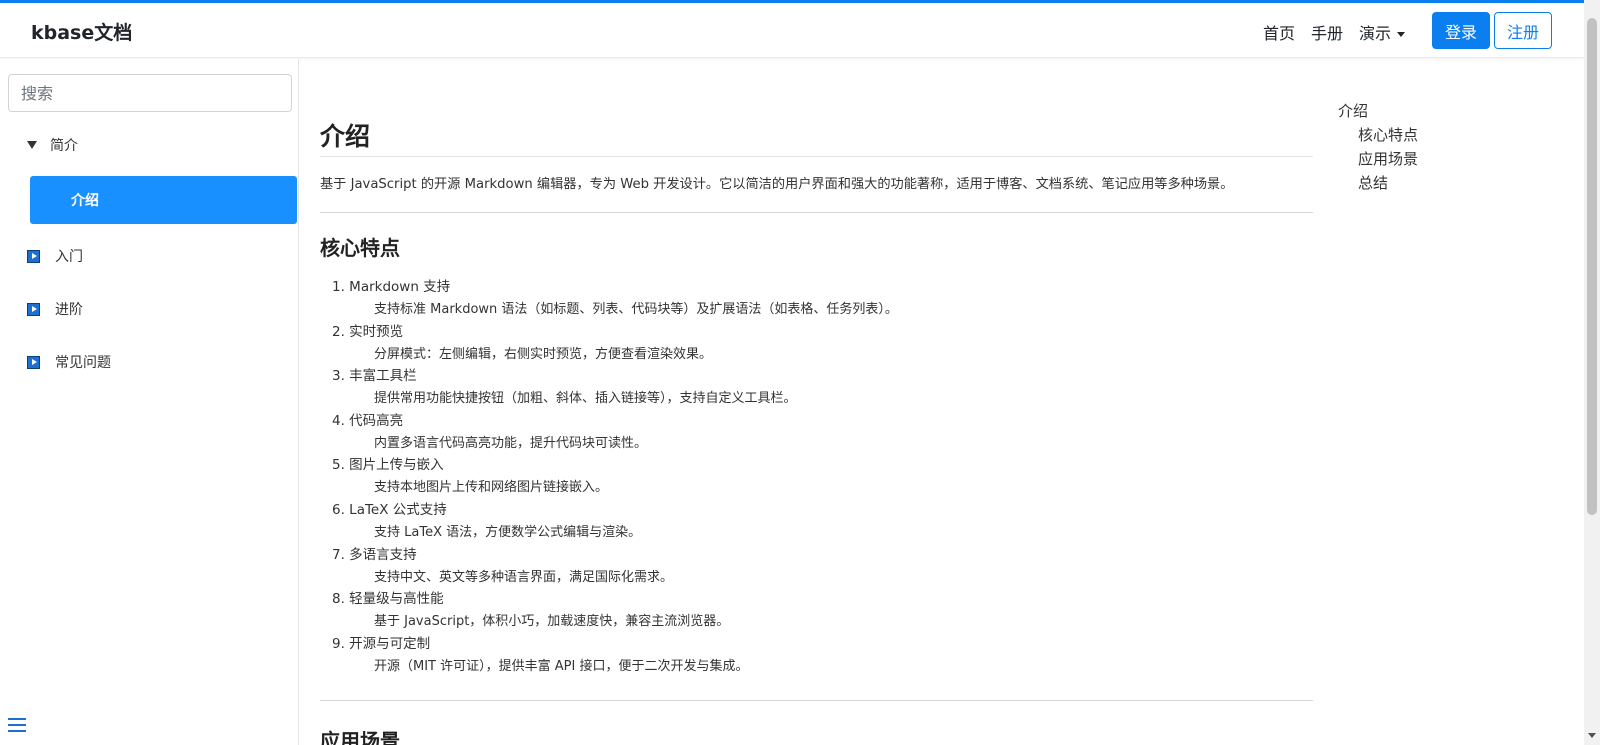 The image size is (1600, 745). I want to click on list-item: 5. 图片上传与嵌入 支持本地图片上传和网络图片链接嵌入。, so click(822, 476).